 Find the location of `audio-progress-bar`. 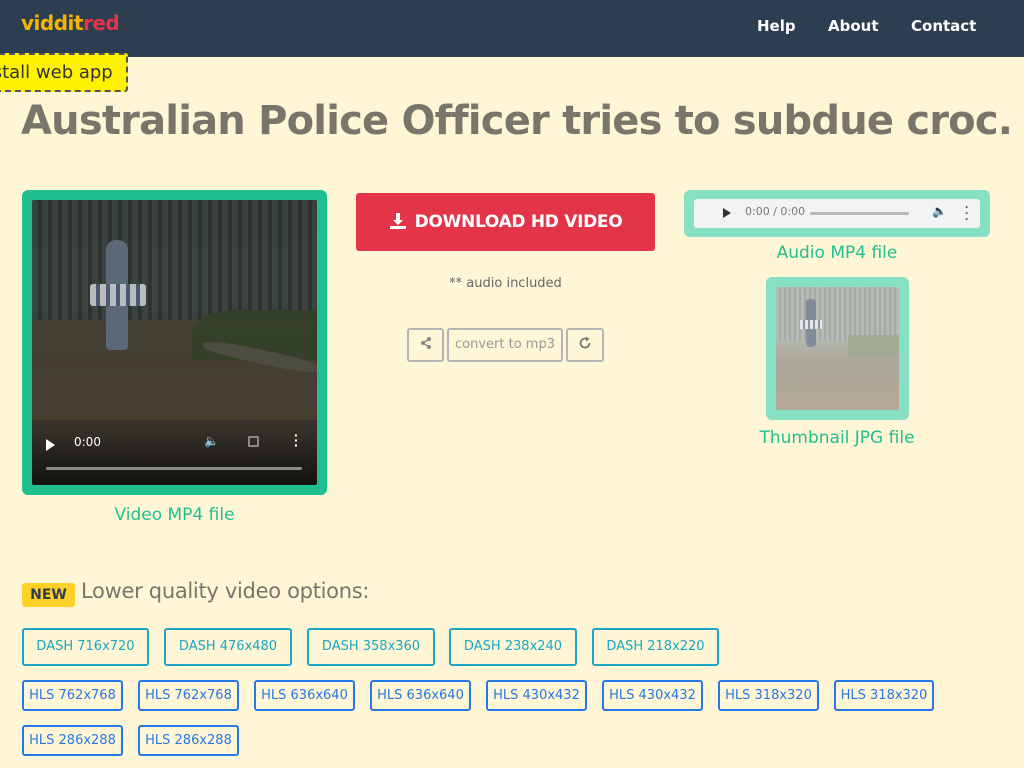

audio-progress-bar is located at coordinates (859, 213).